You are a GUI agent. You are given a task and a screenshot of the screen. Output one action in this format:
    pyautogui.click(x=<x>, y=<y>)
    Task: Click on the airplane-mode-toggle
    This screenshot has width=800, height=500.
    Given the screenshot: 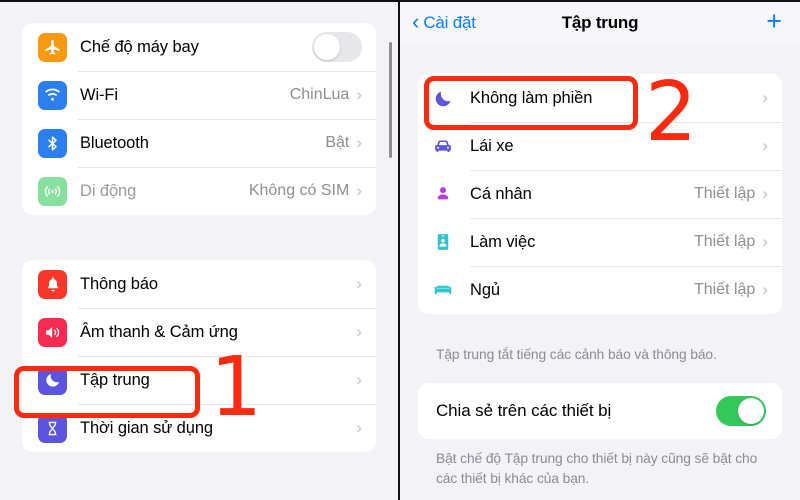 What is the action you would take?
    pyautogui.click(x=337, y=47)
    